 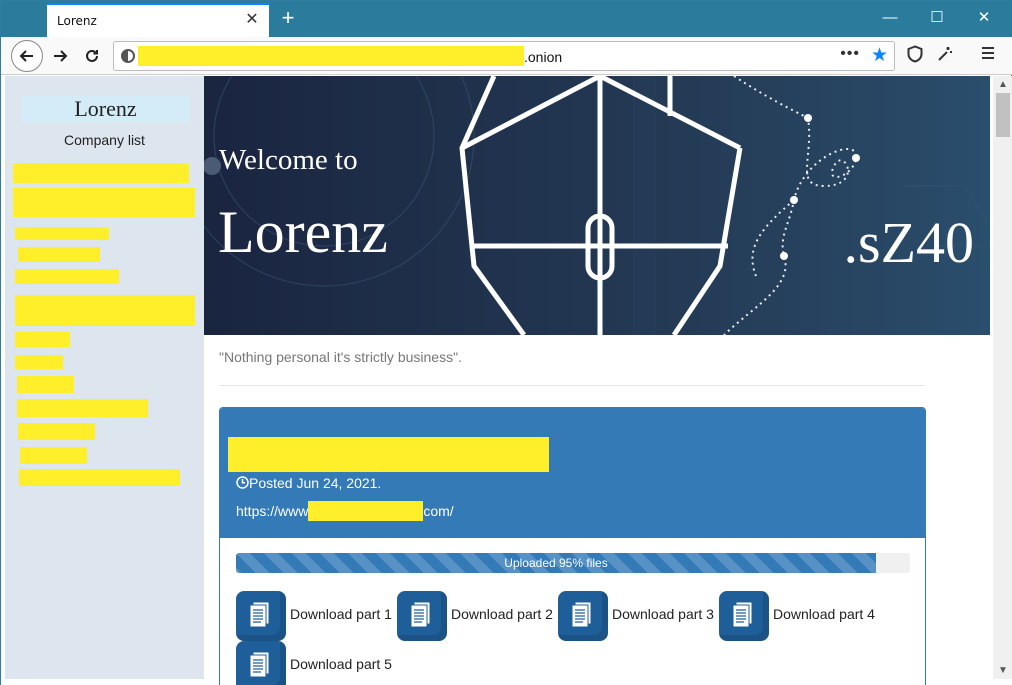 I want to click on maximize-icon: ☐, so click(x=937, y=18).